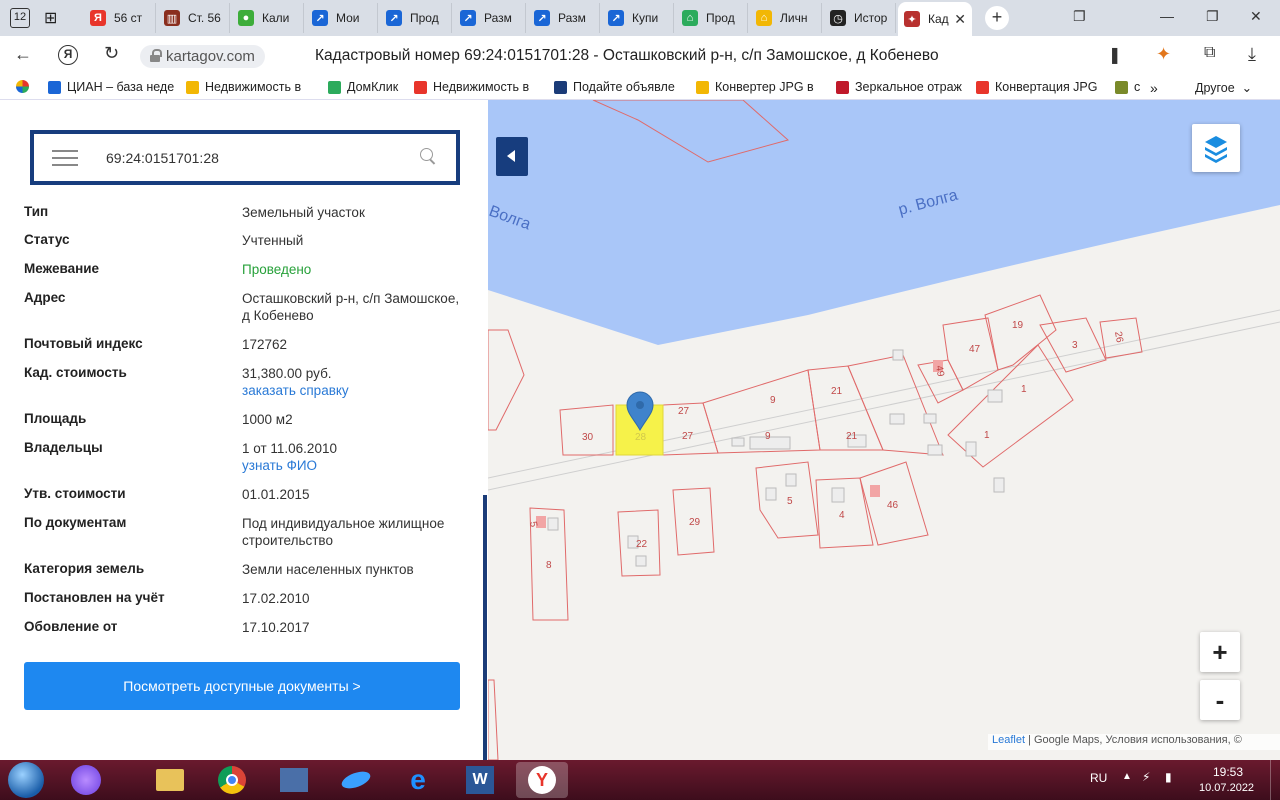  Describe the element at coordinates (1133, 740) in the screenshot. I see `attribution-text: | Google Maps, Условия использования, ©` at that location.